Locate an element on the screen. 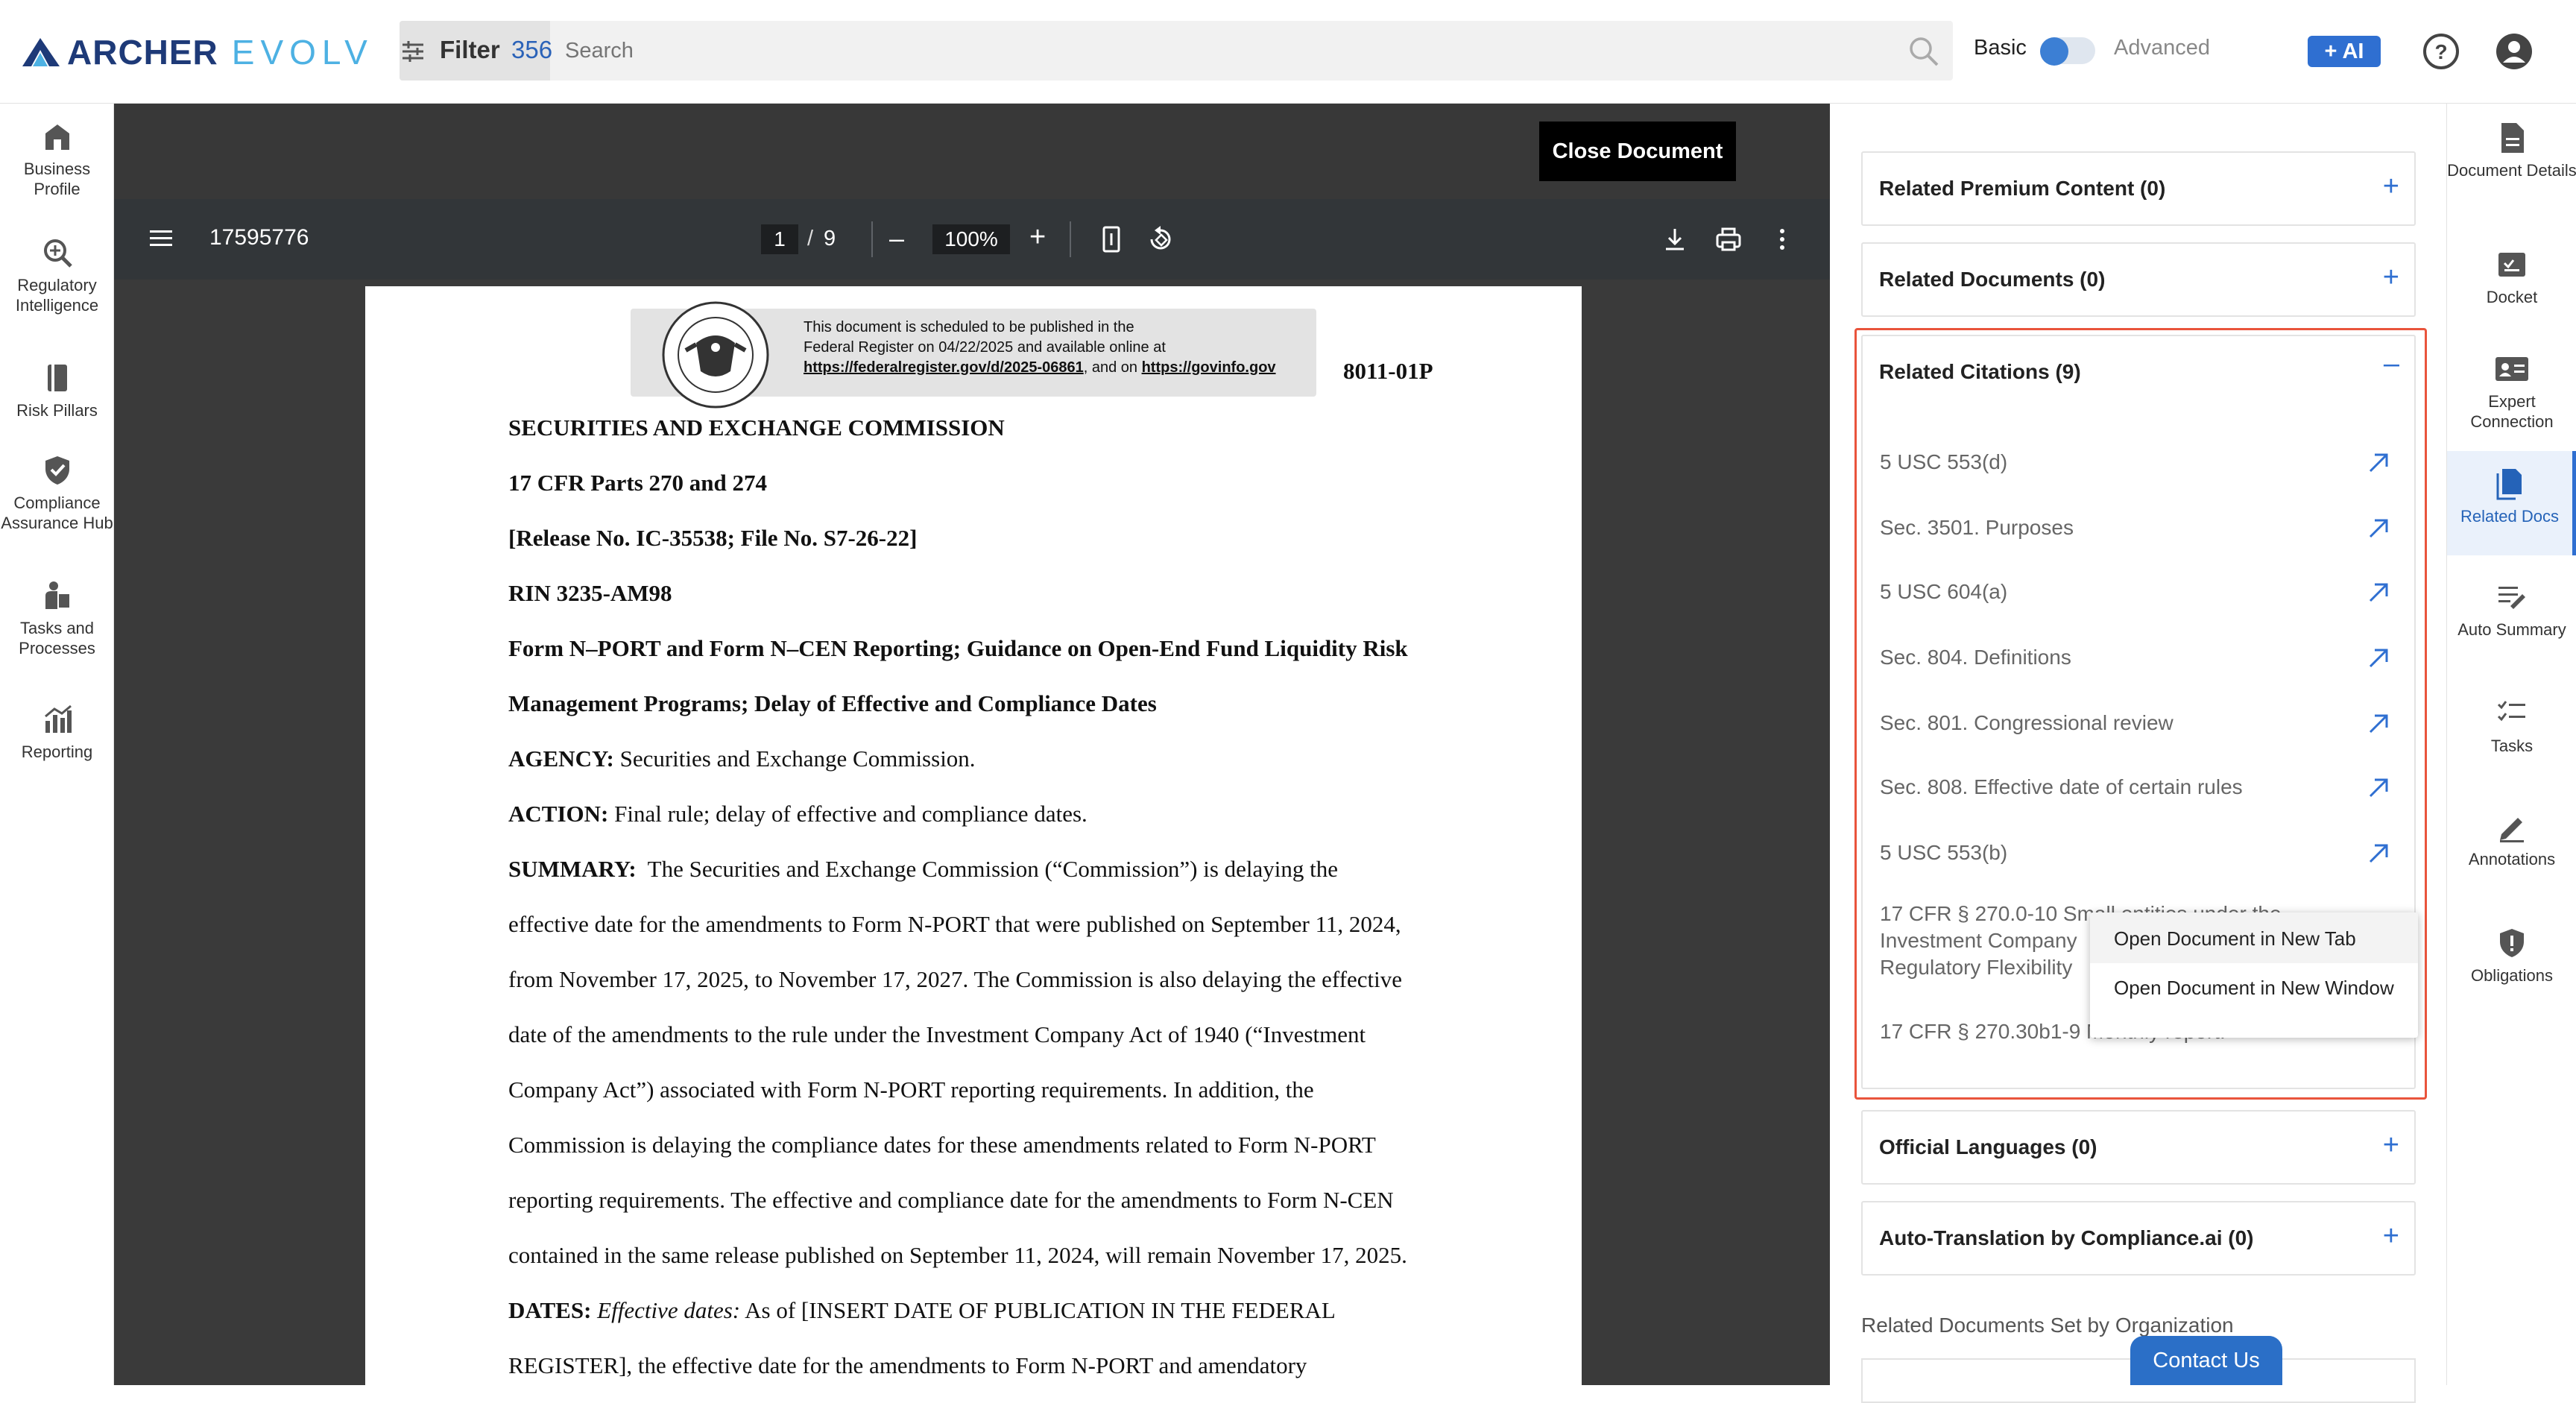  viewer-header: Close Document is located at coordinates (972, 151).